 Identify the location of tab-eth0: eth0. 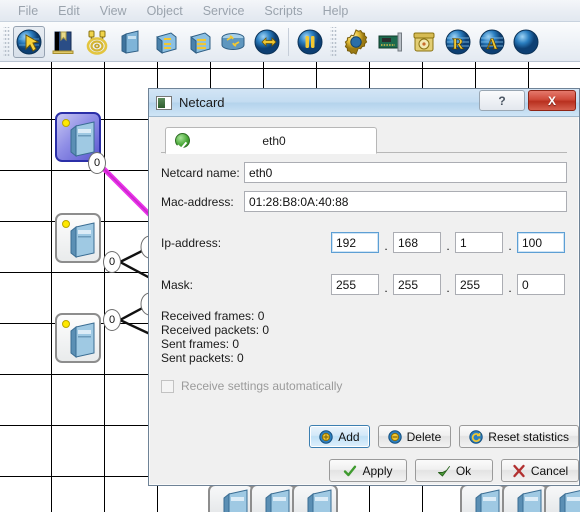
(271, 140).